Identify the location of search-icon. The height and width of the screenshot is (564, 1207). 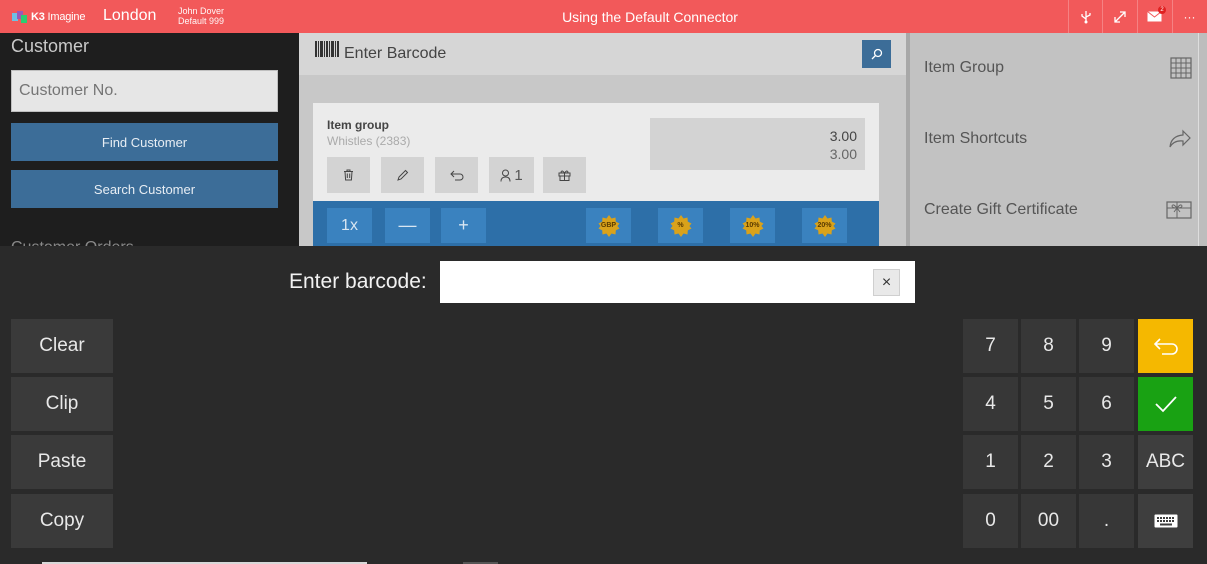
(876, 54).